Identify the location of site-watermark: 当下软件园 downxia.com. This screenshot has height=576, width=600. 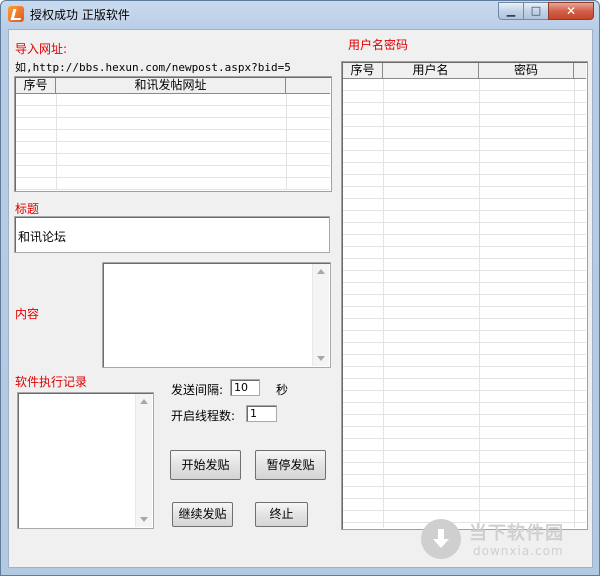
(506, 540).